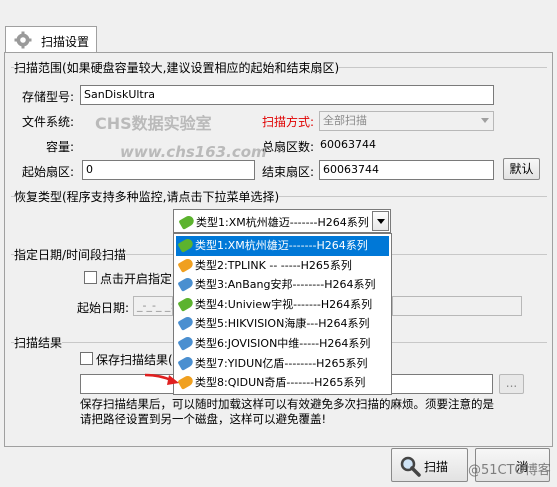  What do you see at coordinates (86, 358) in the screenshot?
I see `save-result-checkbox` at bounding box center [86, 358].